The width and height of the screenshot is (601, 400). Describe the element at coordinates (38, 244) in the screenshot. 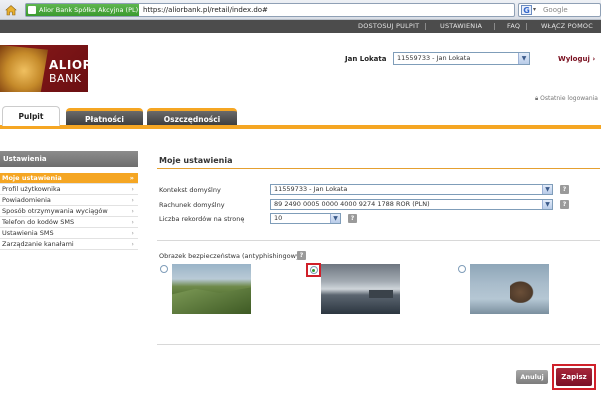

I see `sidebar-item-label: Zarządzanie kanałami` at that location.